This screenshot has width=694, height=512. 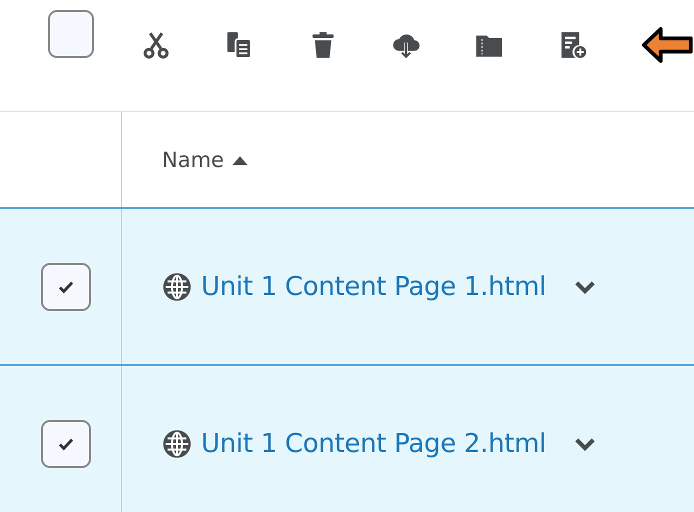 What do you see at coordinates (373, 287) in the screenshot?
I see `file-link: Unit 1 Content Page 1.html` at bounding box center [373, 287].